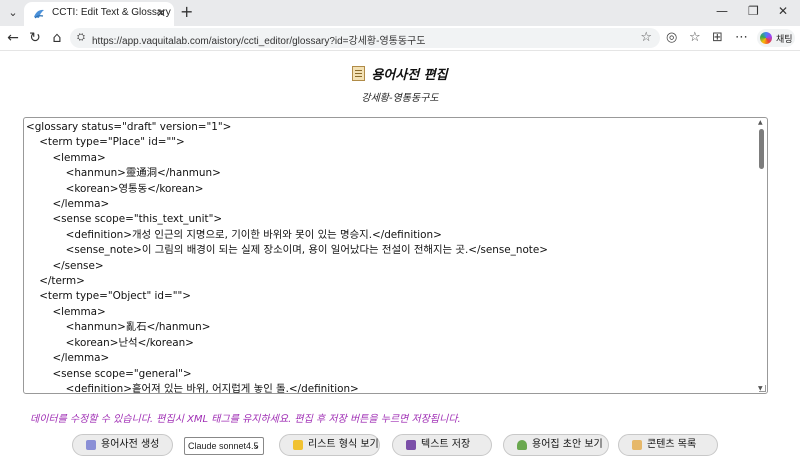  I want to click on scroll-icon, so click(637, 445).